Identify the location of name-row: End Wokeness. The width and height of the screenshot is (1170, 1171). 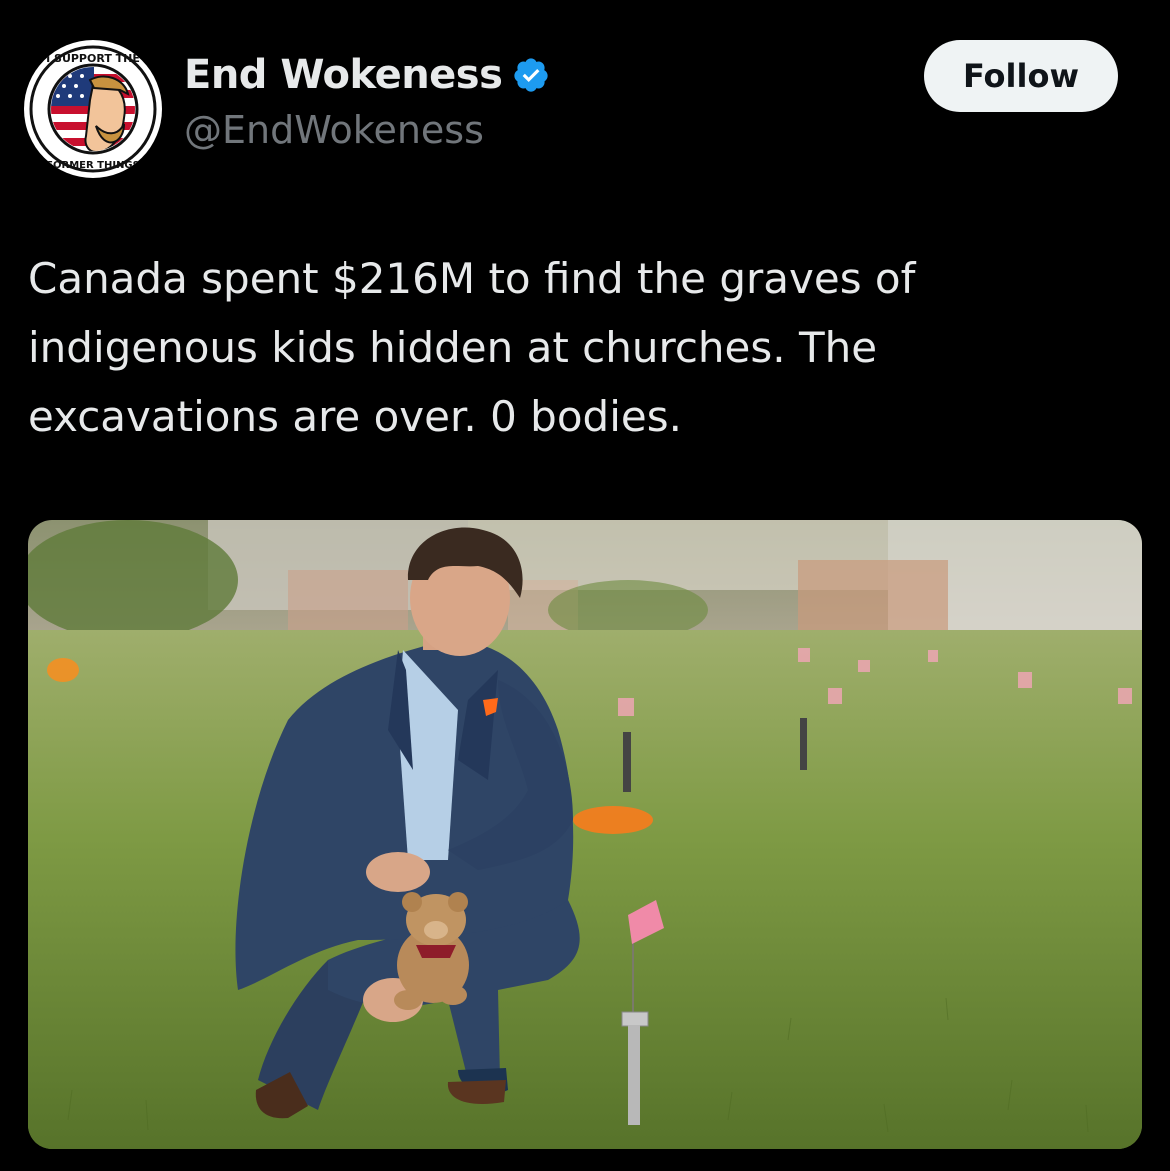
(367, 75).